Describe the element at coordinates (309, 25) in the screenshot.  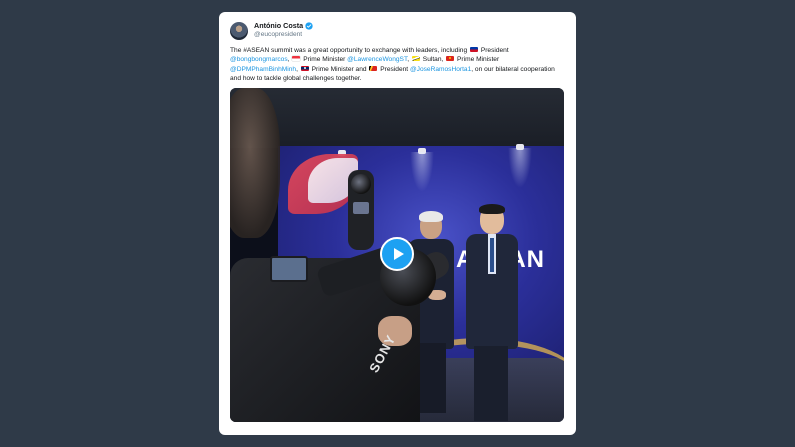
I see `verified-badge-icon` at that location.